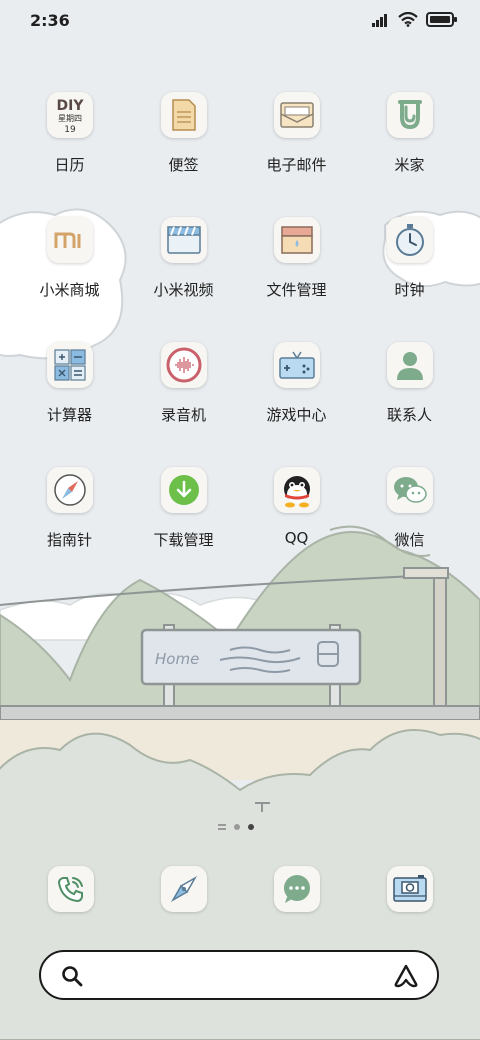  Describe the element at coordinates (409, 365) in the screenshot. I see `contact-person-icon` at that location.